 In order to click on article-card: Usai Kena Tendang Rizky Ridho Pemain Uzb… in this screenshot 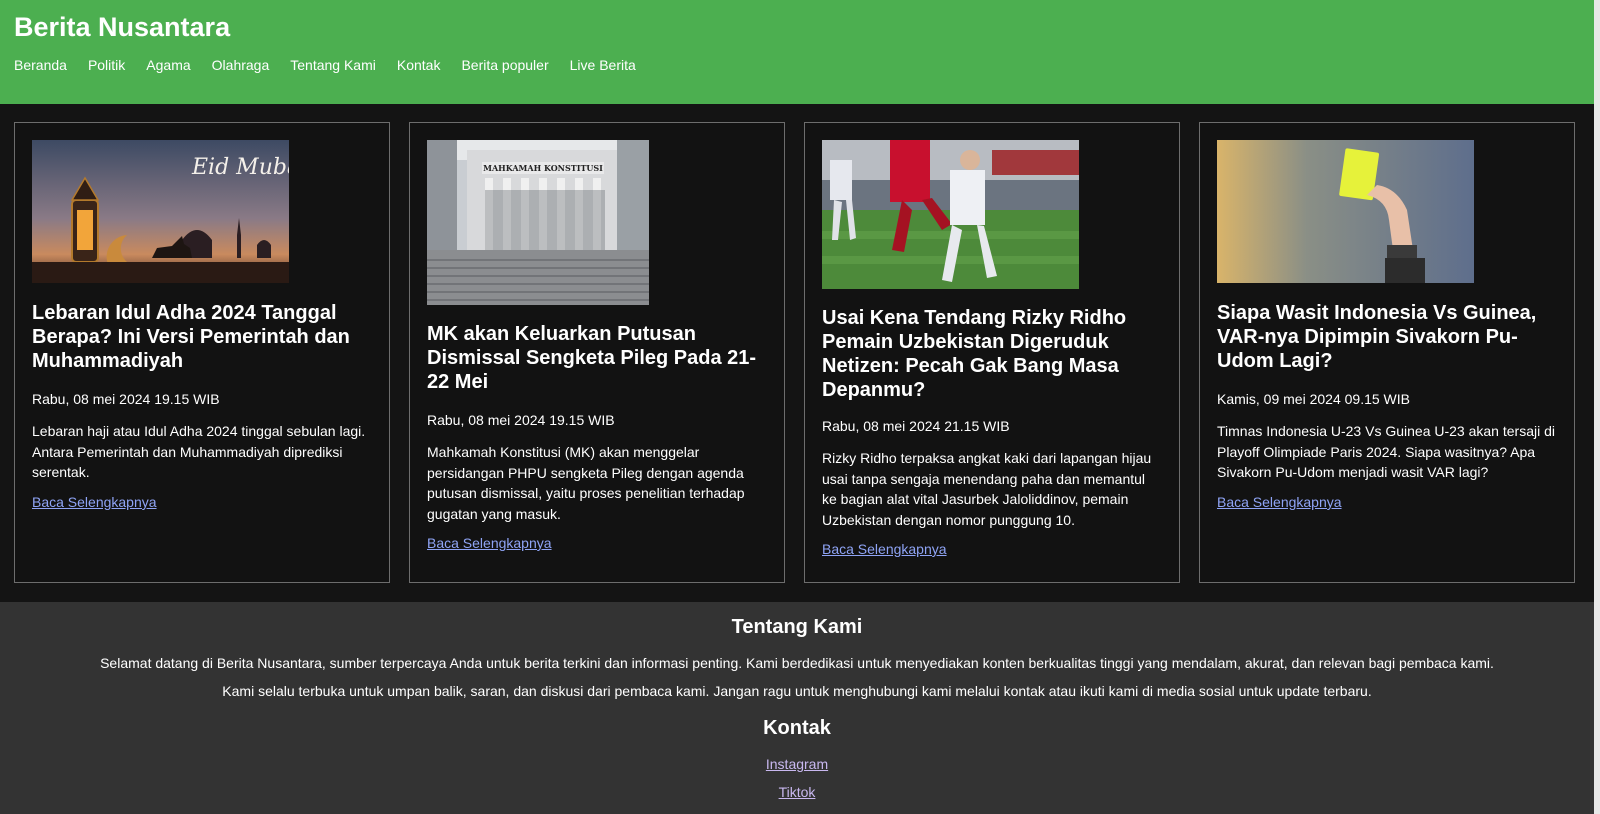, I will do `click(992, 352)`.